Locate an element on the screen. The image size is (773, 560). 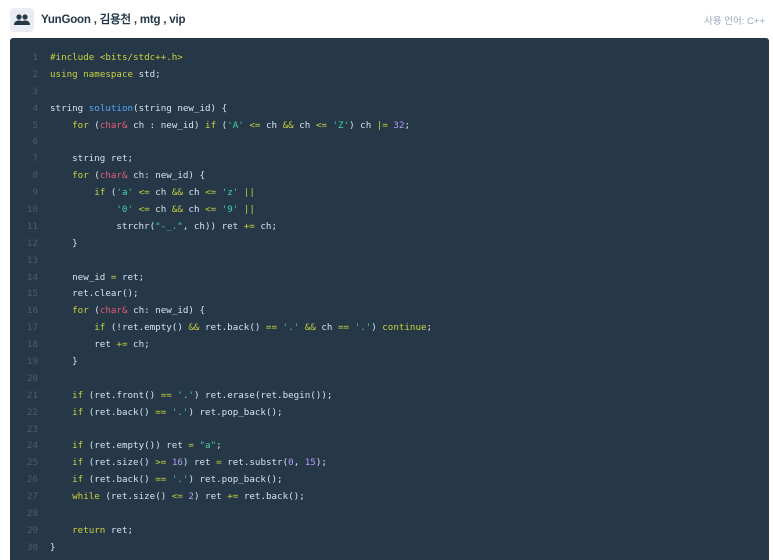
code-line: 30} is located at coordinates (389, 548).